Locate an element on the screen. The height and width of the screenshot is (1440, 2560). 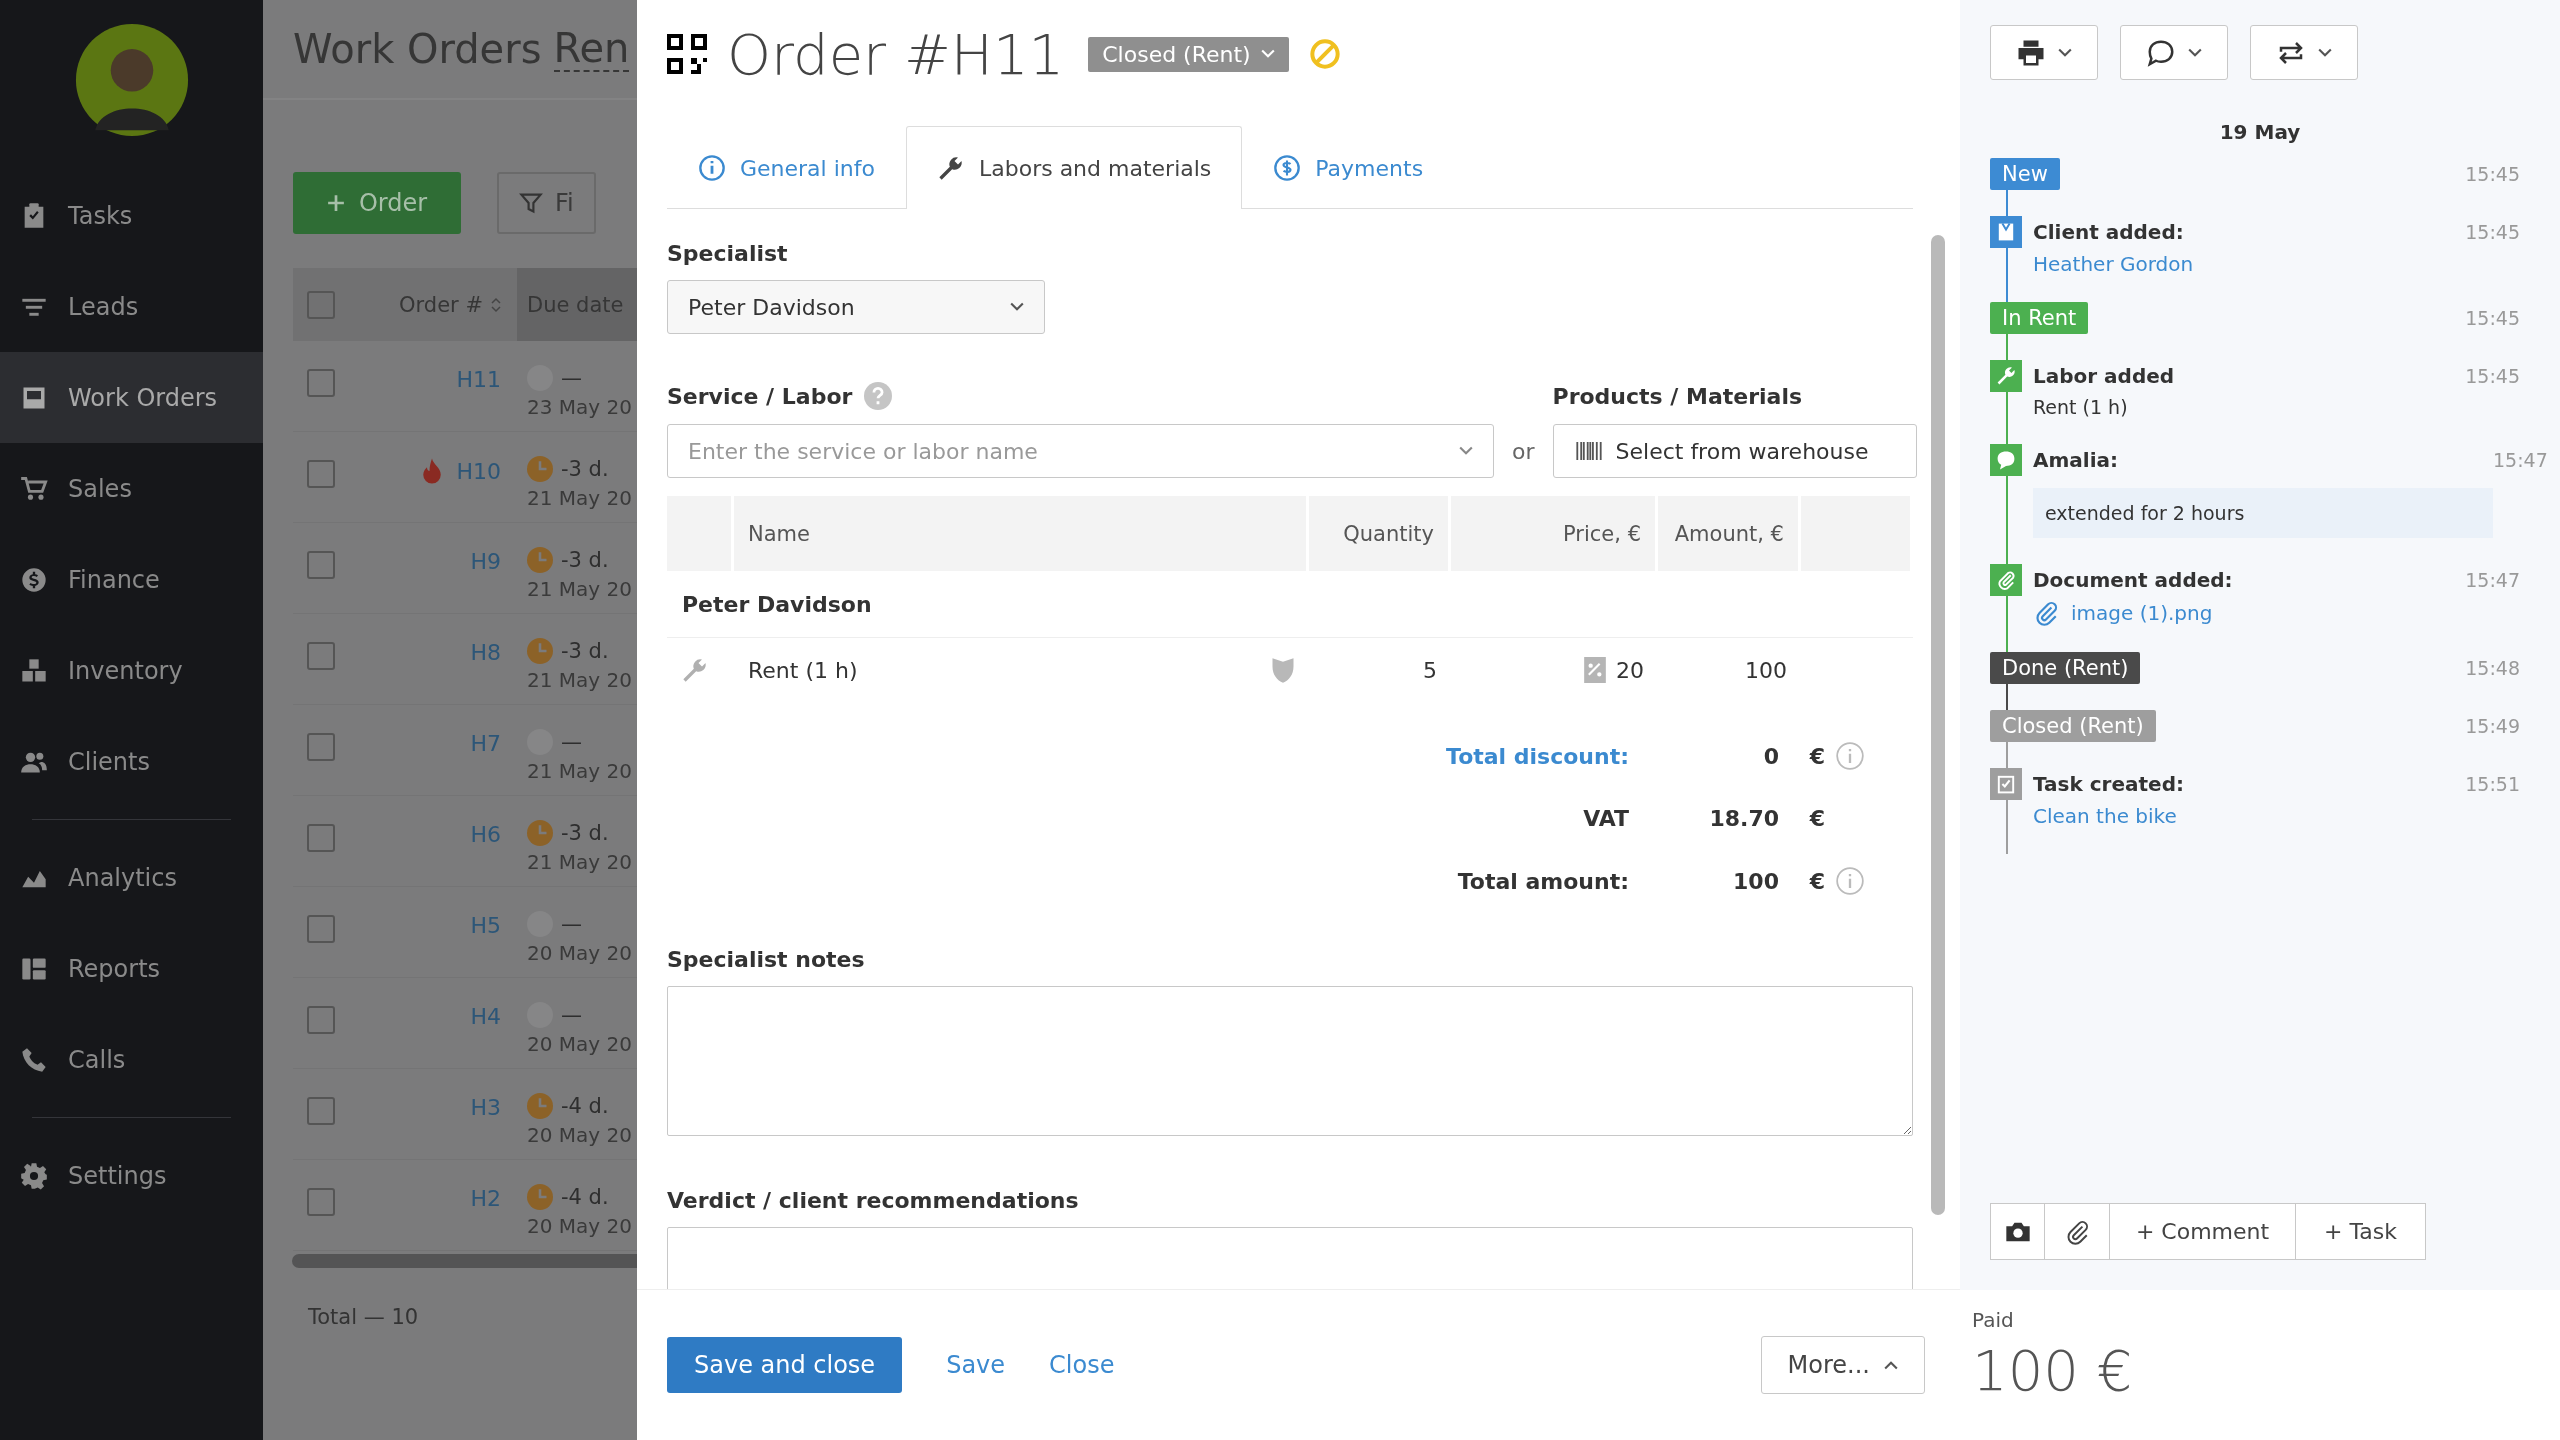
caret-icon is located at coordinates (1267, 54).